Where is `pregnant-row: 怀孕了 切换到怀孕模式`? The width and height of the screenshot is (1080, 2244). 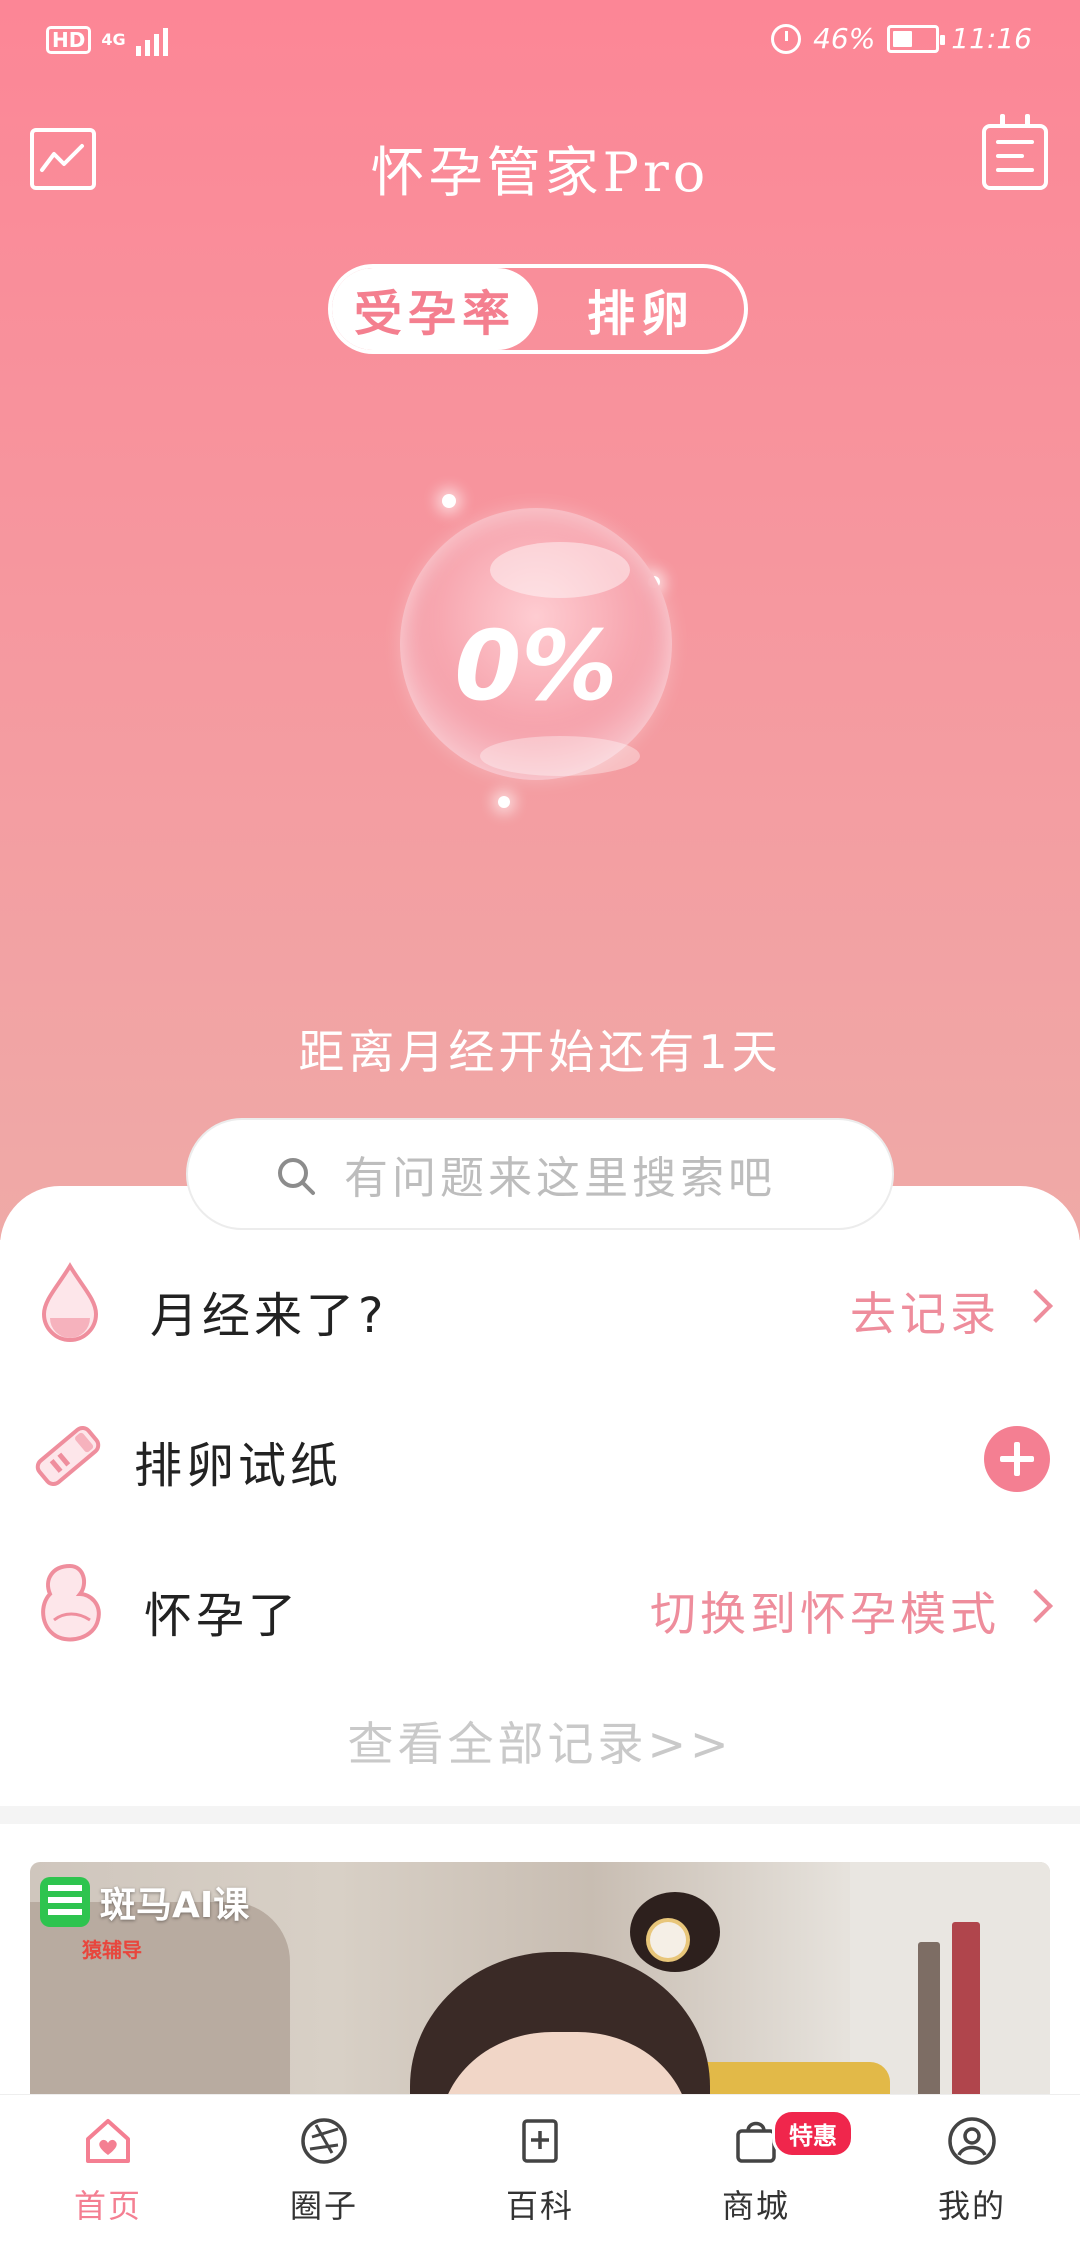
pregnant-row: 怀孕了 切换到怀孕模式 is located at coordinates (540, 1606).